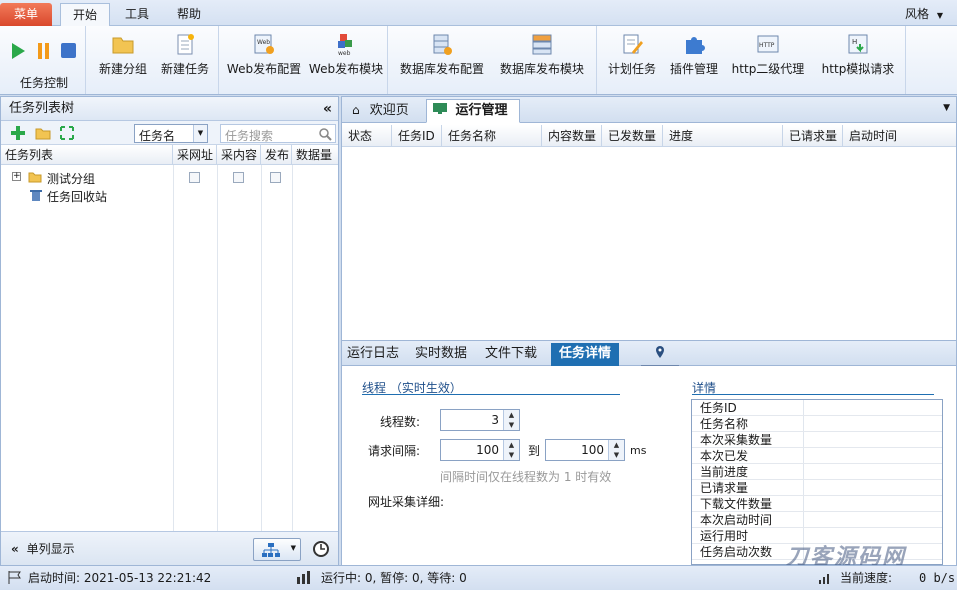  I want to click on main-tabs: ⌂ 欢迎页 运行管理 ▼, so click(649, 110).